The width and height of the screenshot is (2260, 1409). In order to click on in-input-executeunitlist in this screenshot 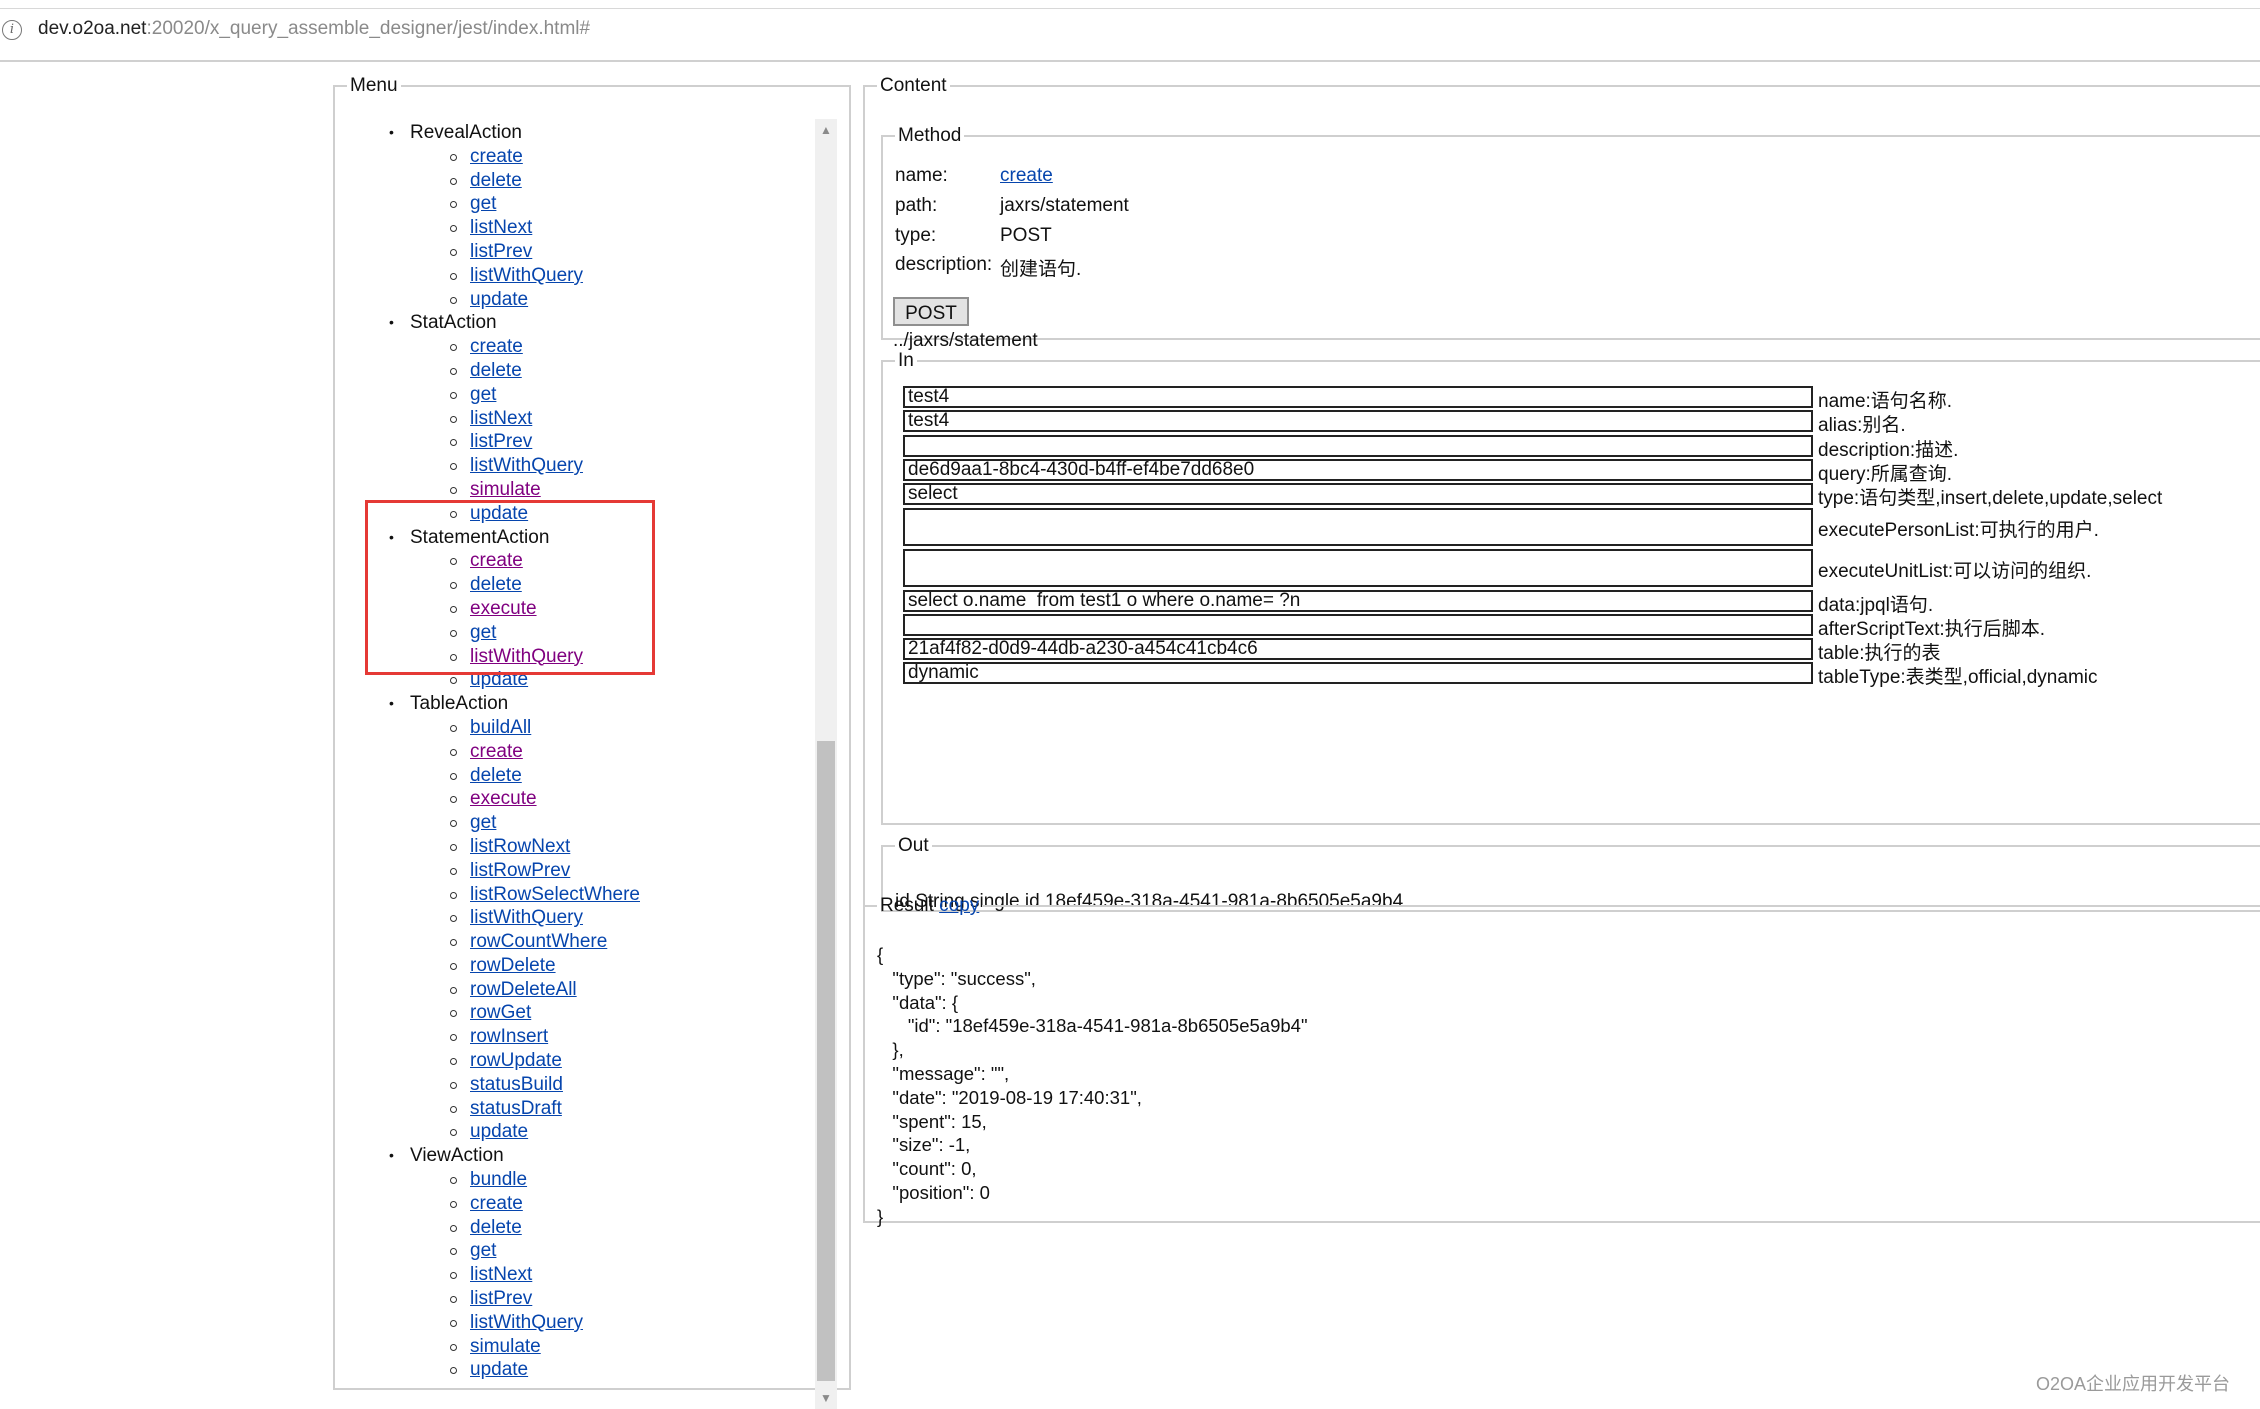, I will do `click(1358, 568)`.